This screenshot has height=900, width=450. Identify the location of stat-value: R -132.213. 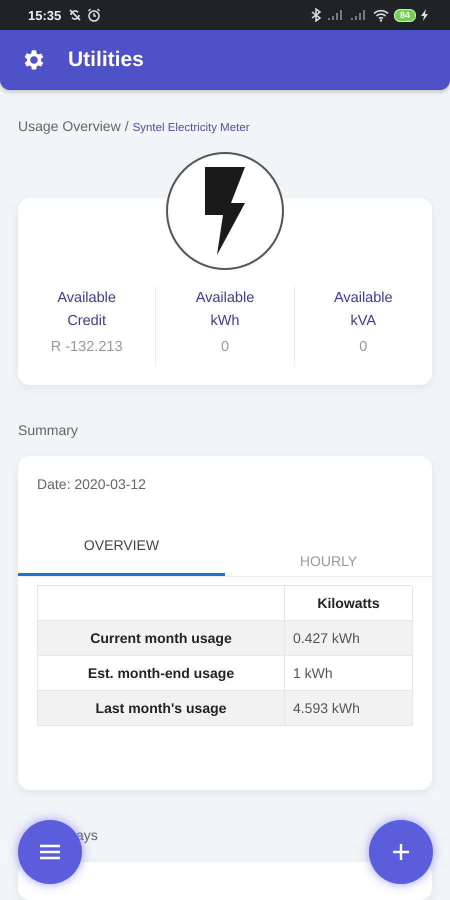
(86, 347).